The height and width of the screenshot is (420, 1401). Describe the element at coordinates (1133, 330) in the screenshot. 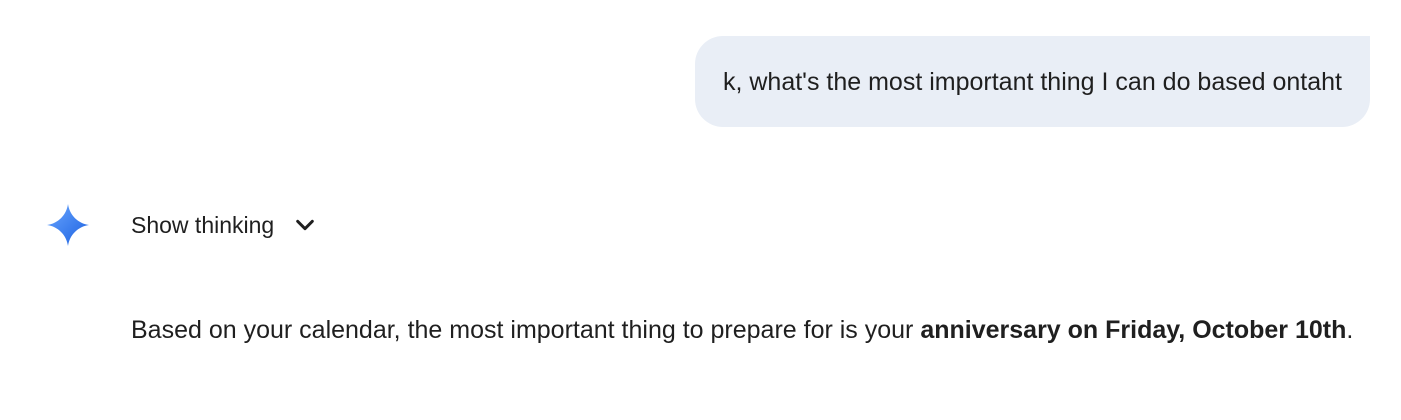

I see `response-highlight: anniversary on Friday, October 10th` at that location.